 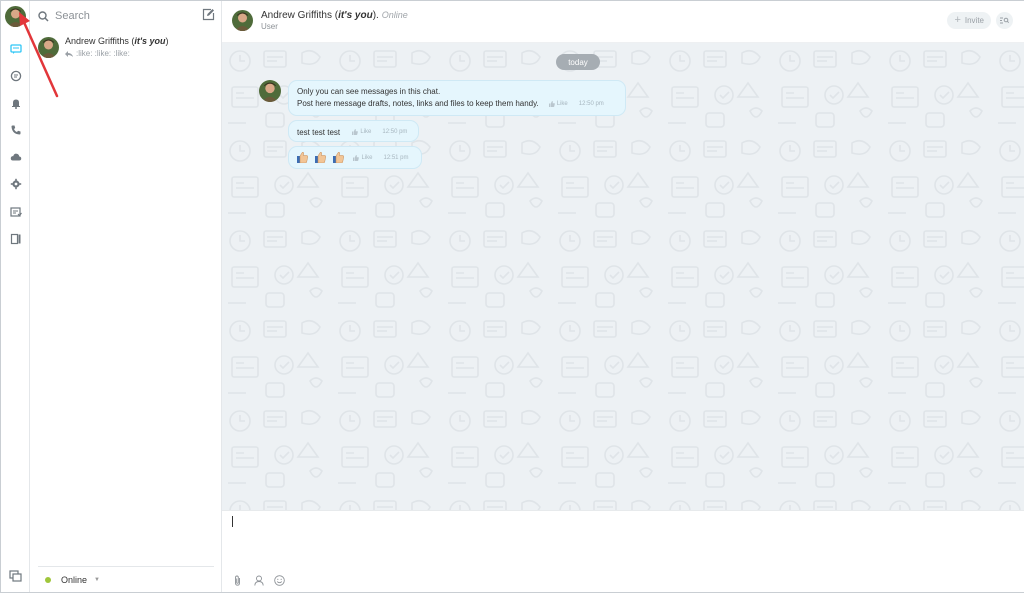 I want to click on status-label: Online, so click(x=74, y=579).